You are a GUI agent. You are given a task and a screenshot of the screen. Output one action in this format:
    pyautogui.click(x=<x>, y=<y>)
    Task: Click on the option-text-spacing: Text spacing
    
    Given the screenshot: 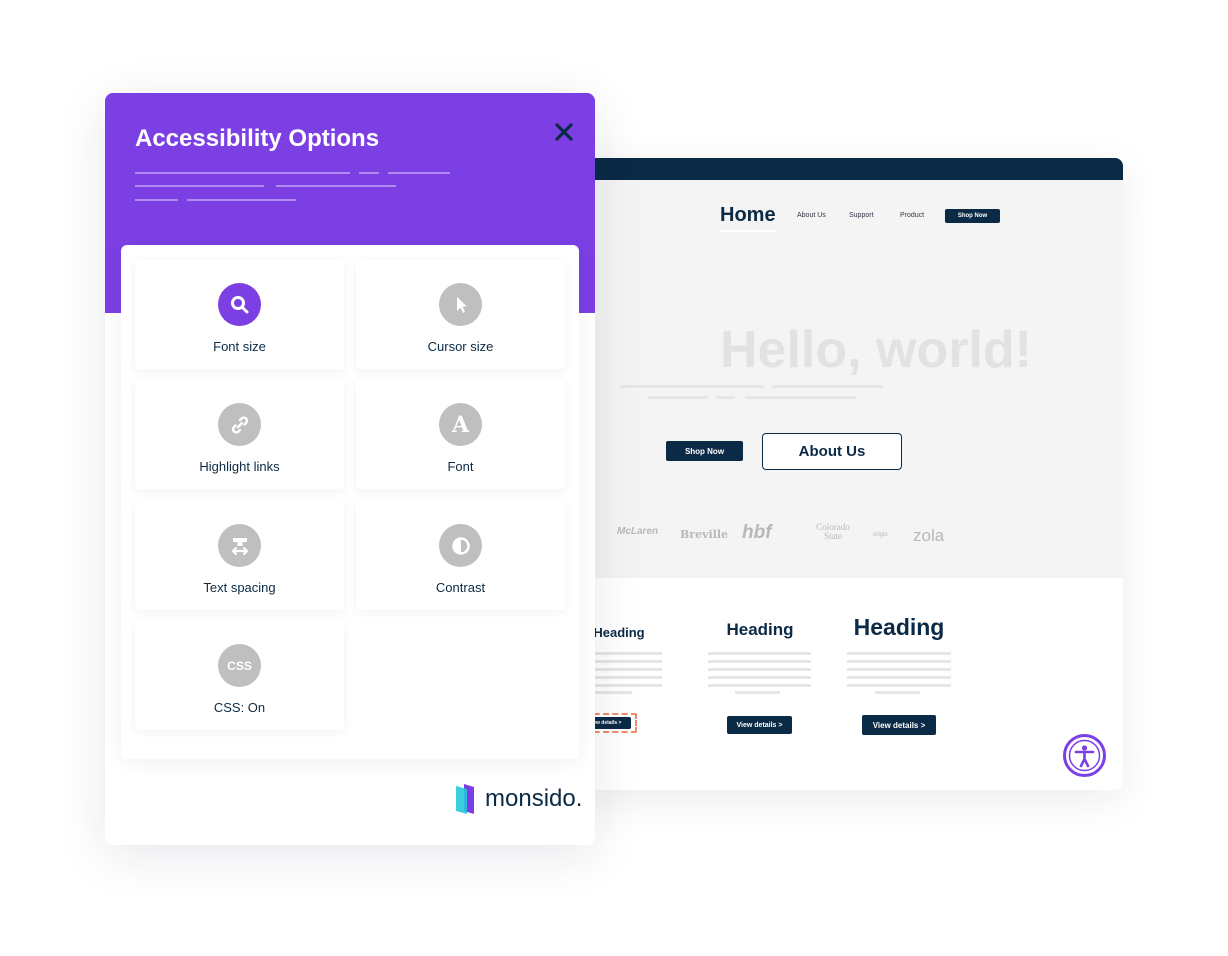 What is the action you would take?
    pyautogui.click(x=239, y=555)
    